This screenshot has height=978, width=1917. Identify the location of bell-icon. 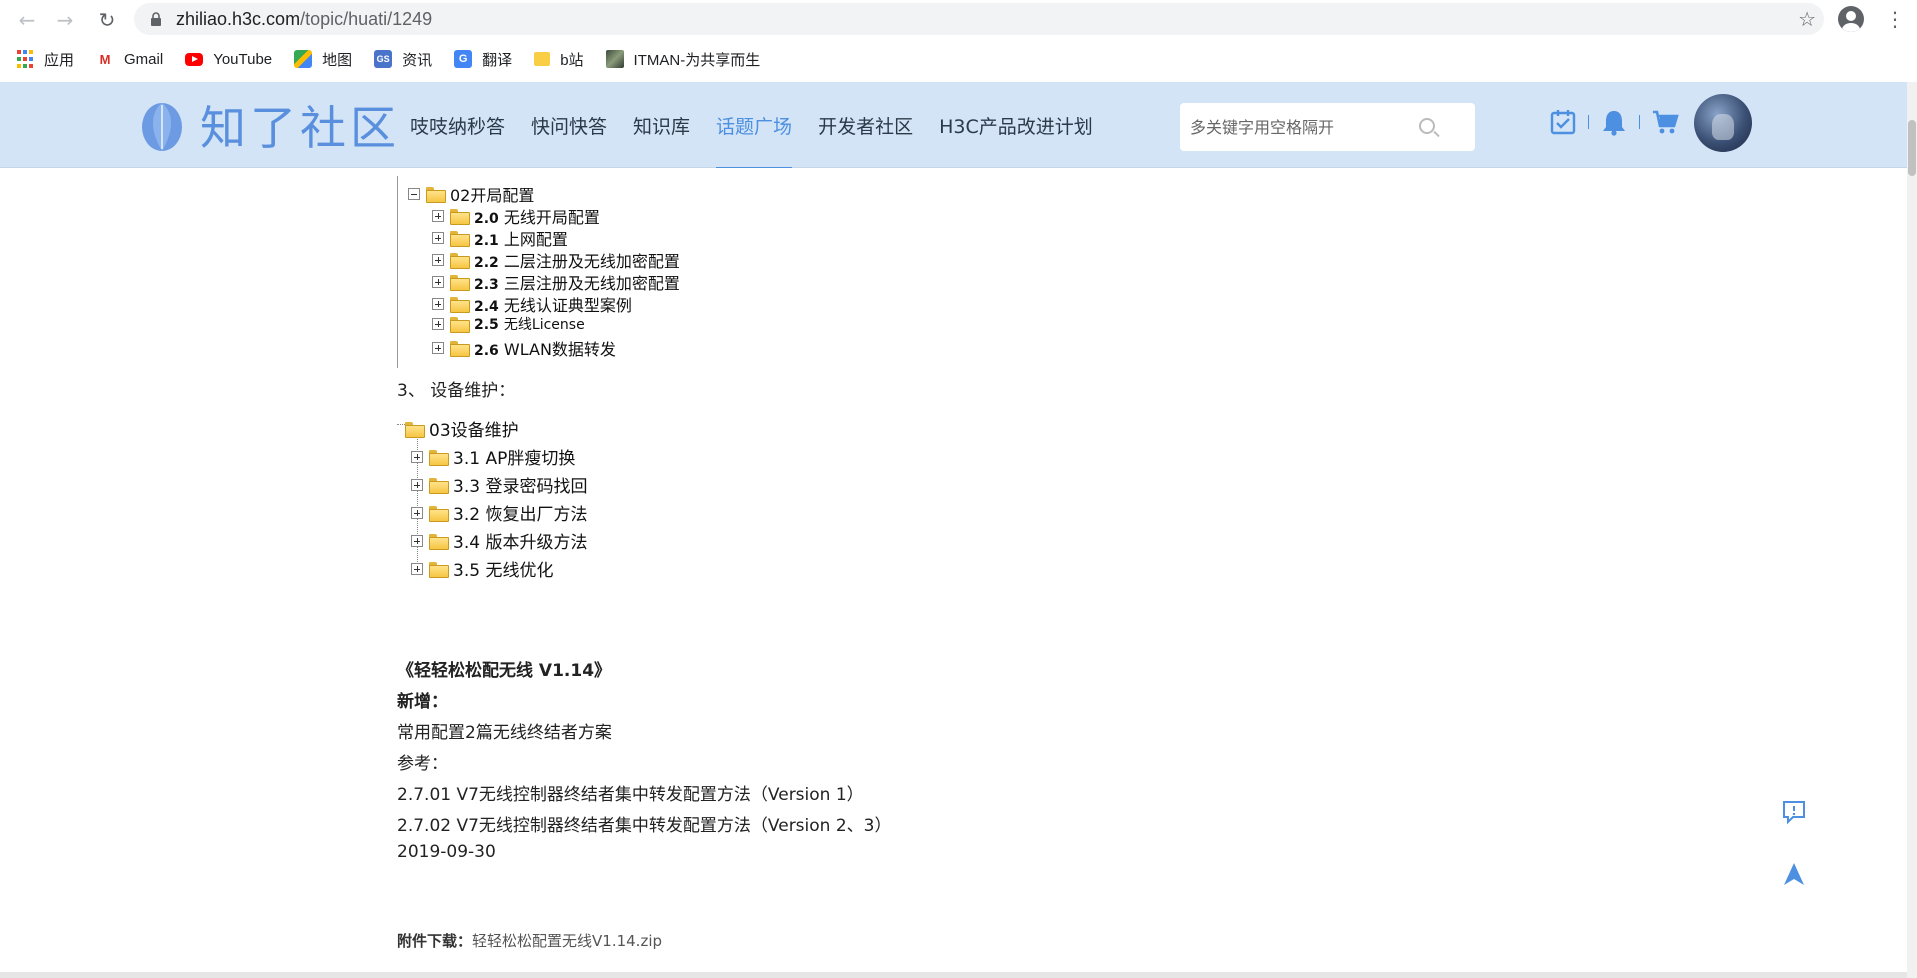
(1614, 122).